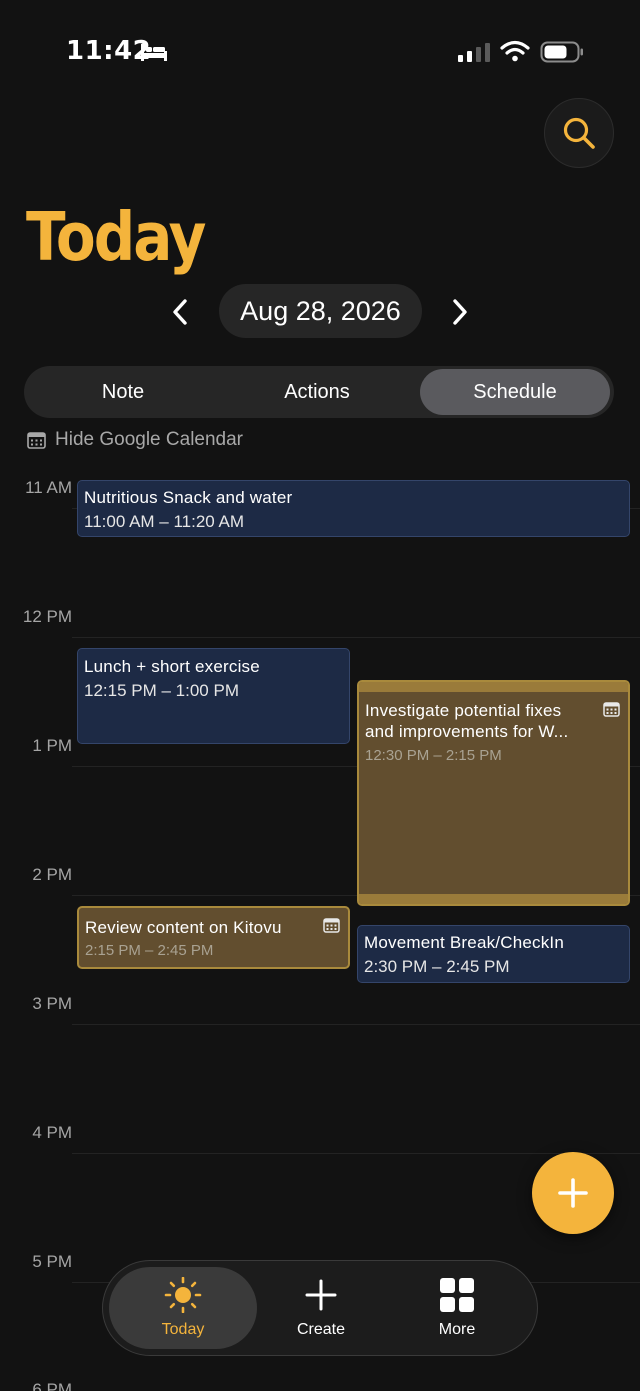  Describe the element at coordinates (149, 439) in the screenshot. I see `hide-google-calendar-label: Hide Google Calendar` at that location.